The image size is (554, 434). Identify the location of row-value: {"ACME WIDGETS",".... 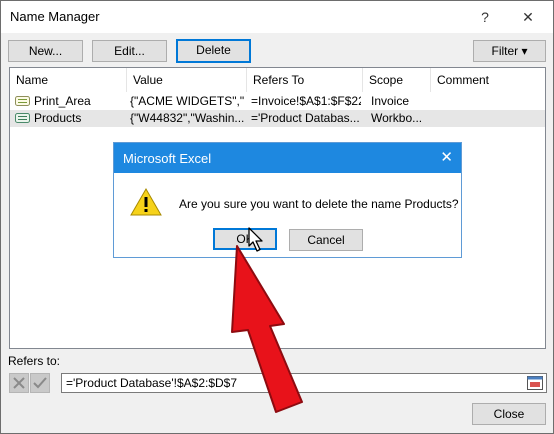
(187, 101).